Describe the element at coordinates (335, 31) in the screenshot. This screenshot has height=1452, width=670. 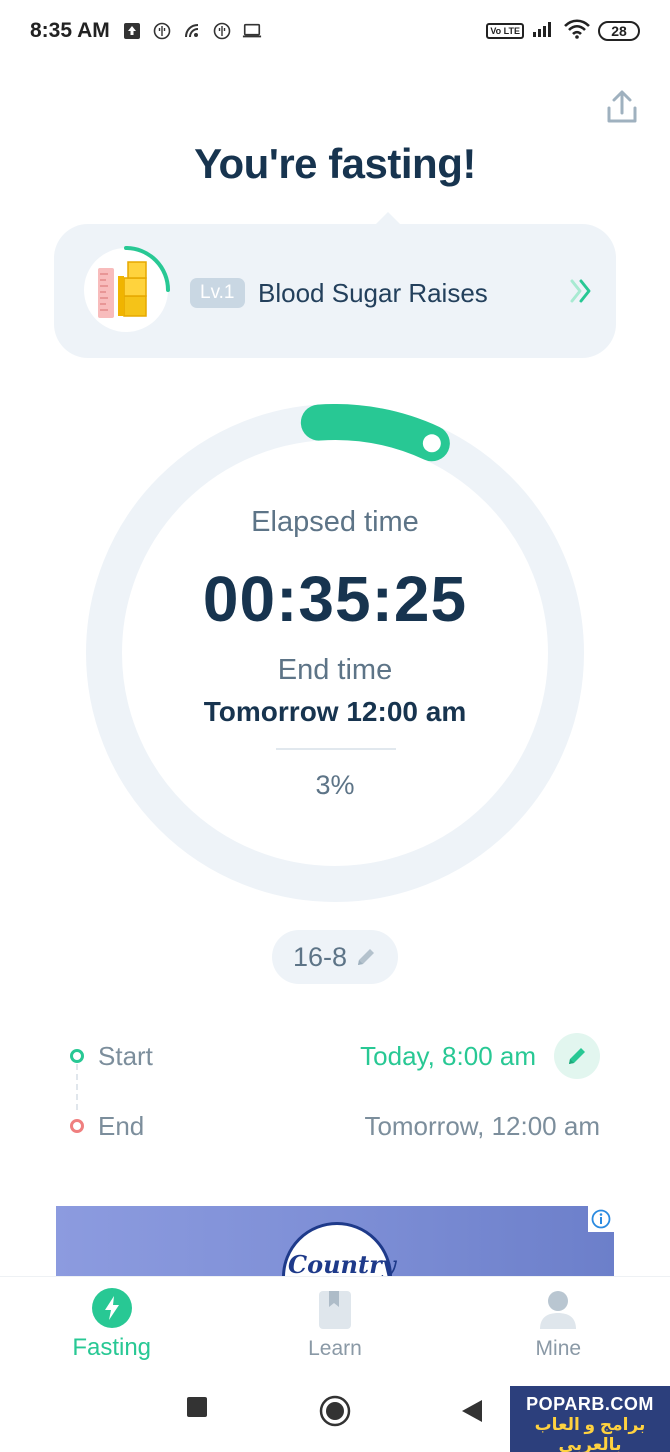
I see `status-bar: 8:35 AM Vo LTE 28` at that location.